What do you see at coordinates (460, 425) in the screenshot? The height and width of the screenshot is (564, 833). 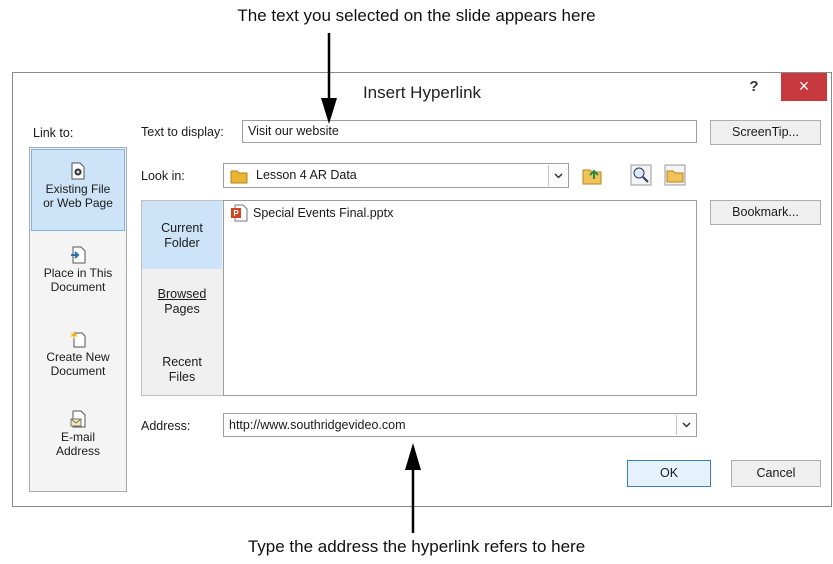 I see `address-combobox: http://www.southridgevideo.com` at bounding box center [460, 425].